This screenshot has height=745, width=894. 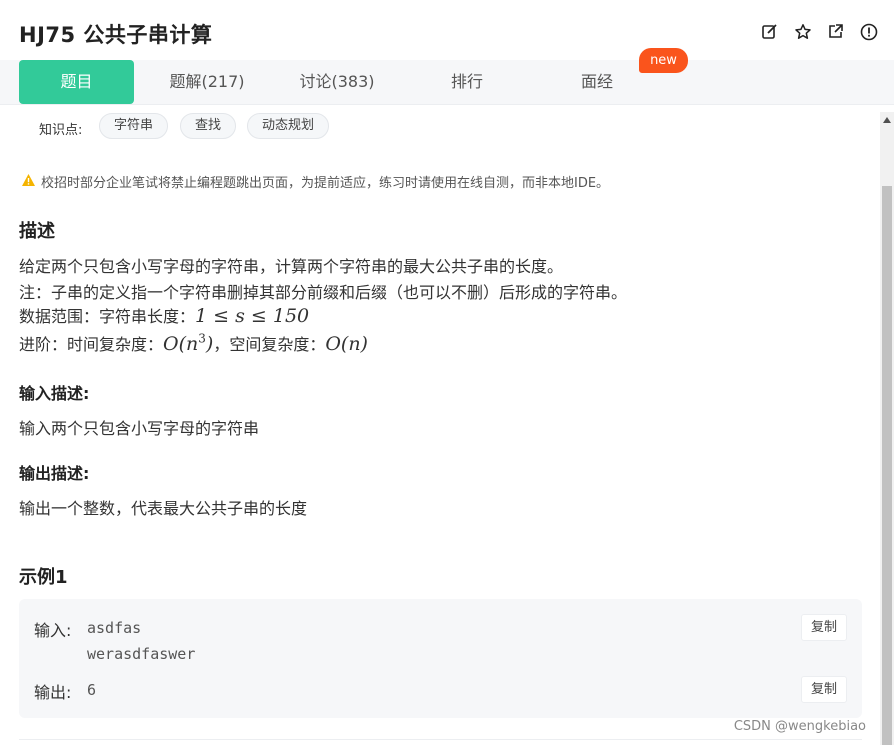 What do you see at coordinates (114, 628) in the screenshot?
I see `example-input-line-1: asdfas` at bounding box center [114, 628].